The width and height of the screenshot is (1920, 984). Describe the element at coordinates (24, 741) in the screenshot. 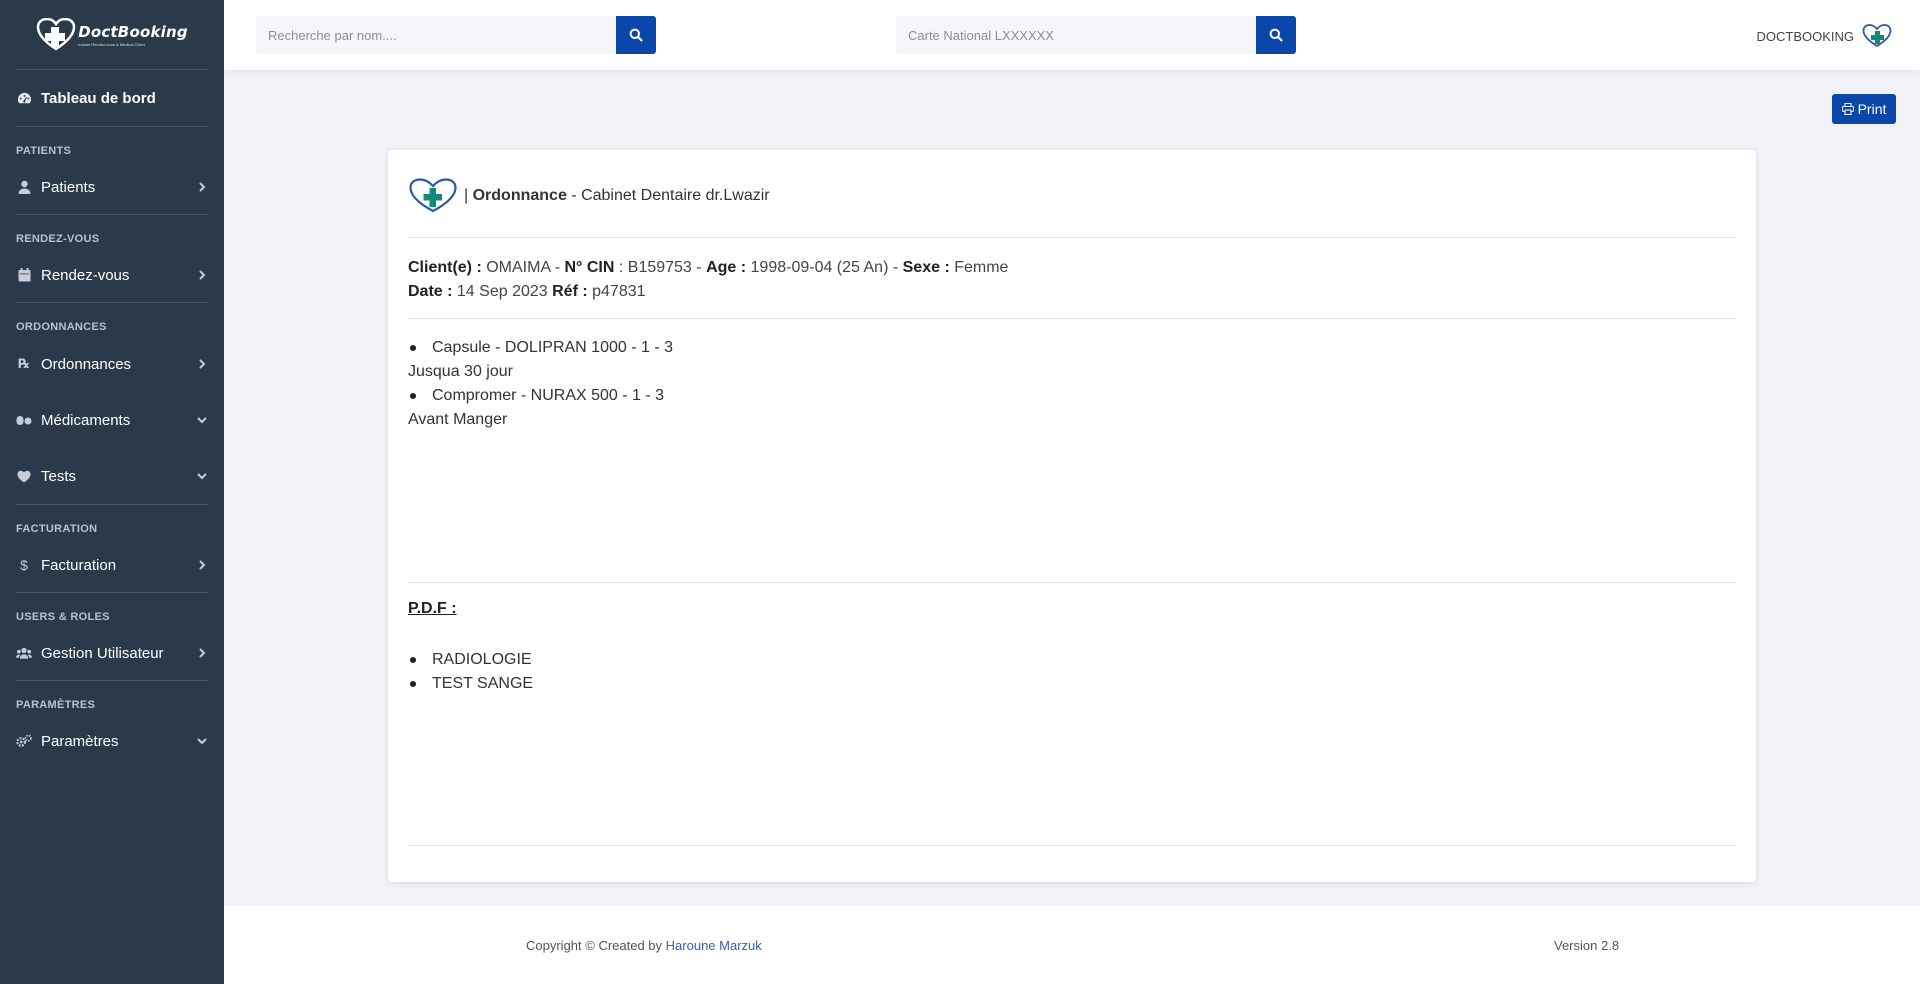

I see `gears-icon` at that location.